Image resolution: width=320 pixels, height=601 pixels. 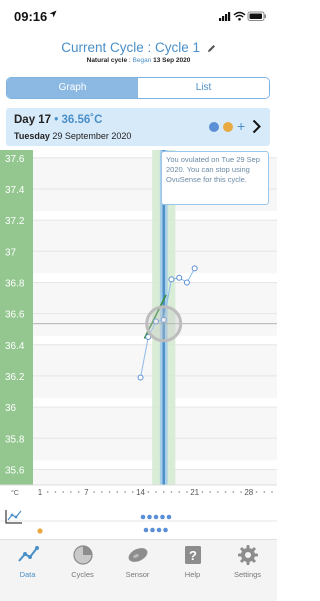 I want to click on tab-list: List, so click(x=203, y=88).